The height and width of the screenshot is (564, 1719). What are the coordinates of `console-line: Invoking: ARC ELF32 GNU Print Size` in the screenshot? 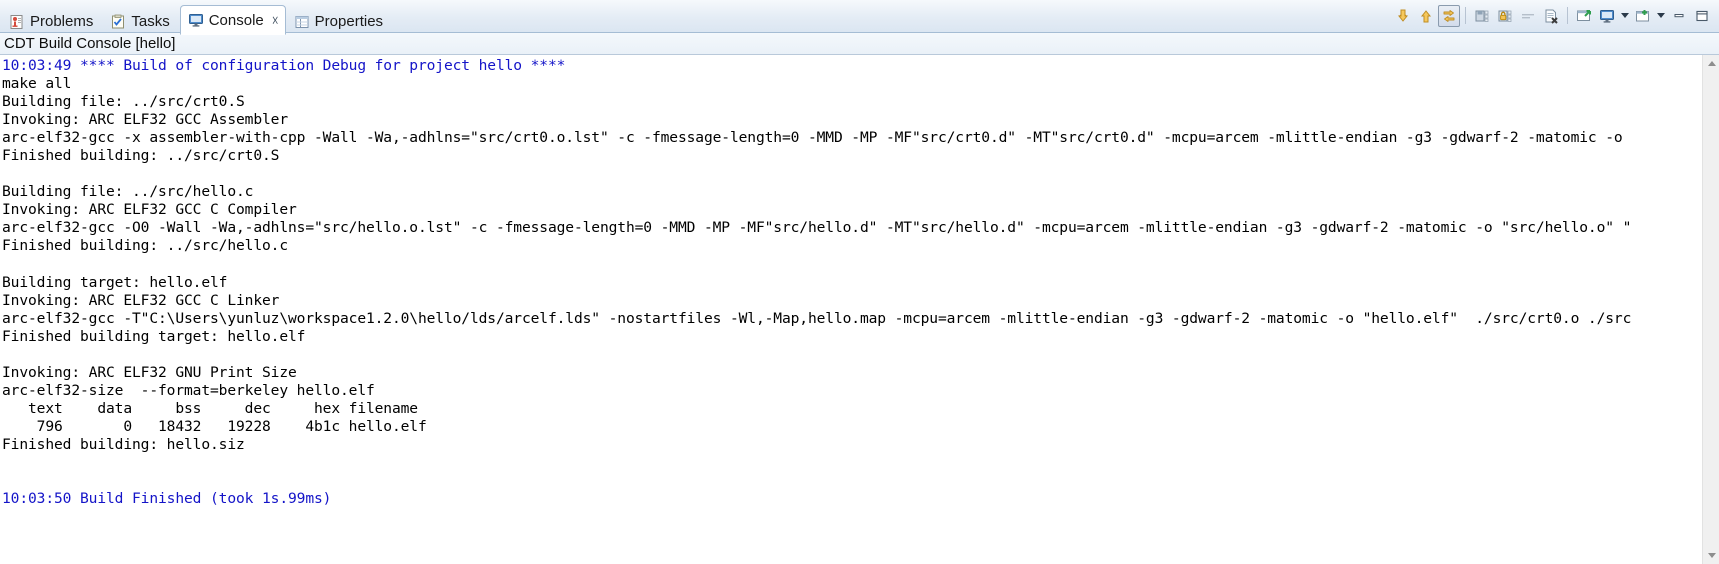 It's located at (149, 372).